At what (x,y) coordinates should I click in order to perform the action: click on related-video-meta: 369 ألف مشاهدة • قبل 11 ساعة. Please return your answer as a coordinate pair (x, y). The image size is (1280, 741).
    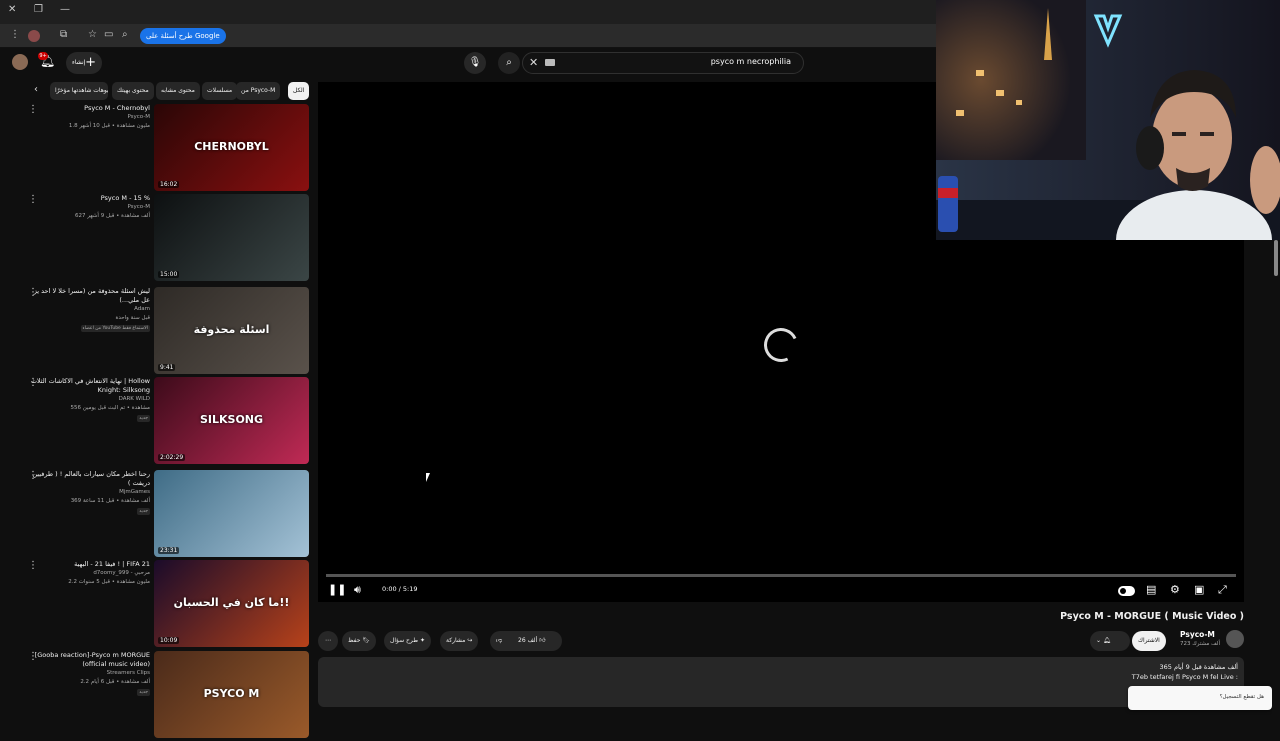
    Looking at the image, I should click on (110, 501).